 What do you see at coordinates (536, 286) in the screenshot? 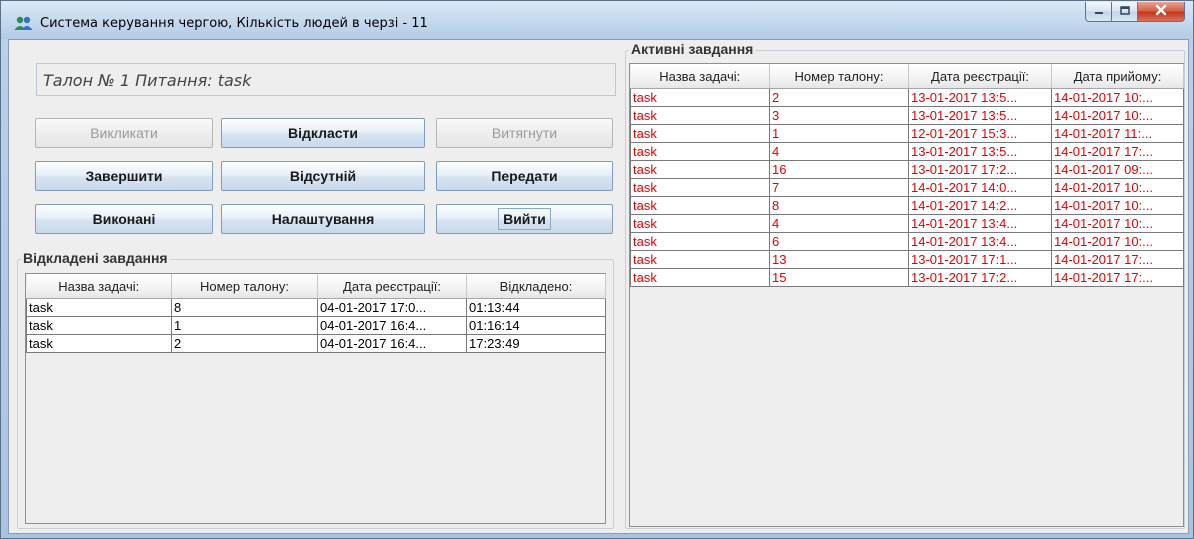
I see `column-header: Відкладено:` at bounding box center [536, 286].